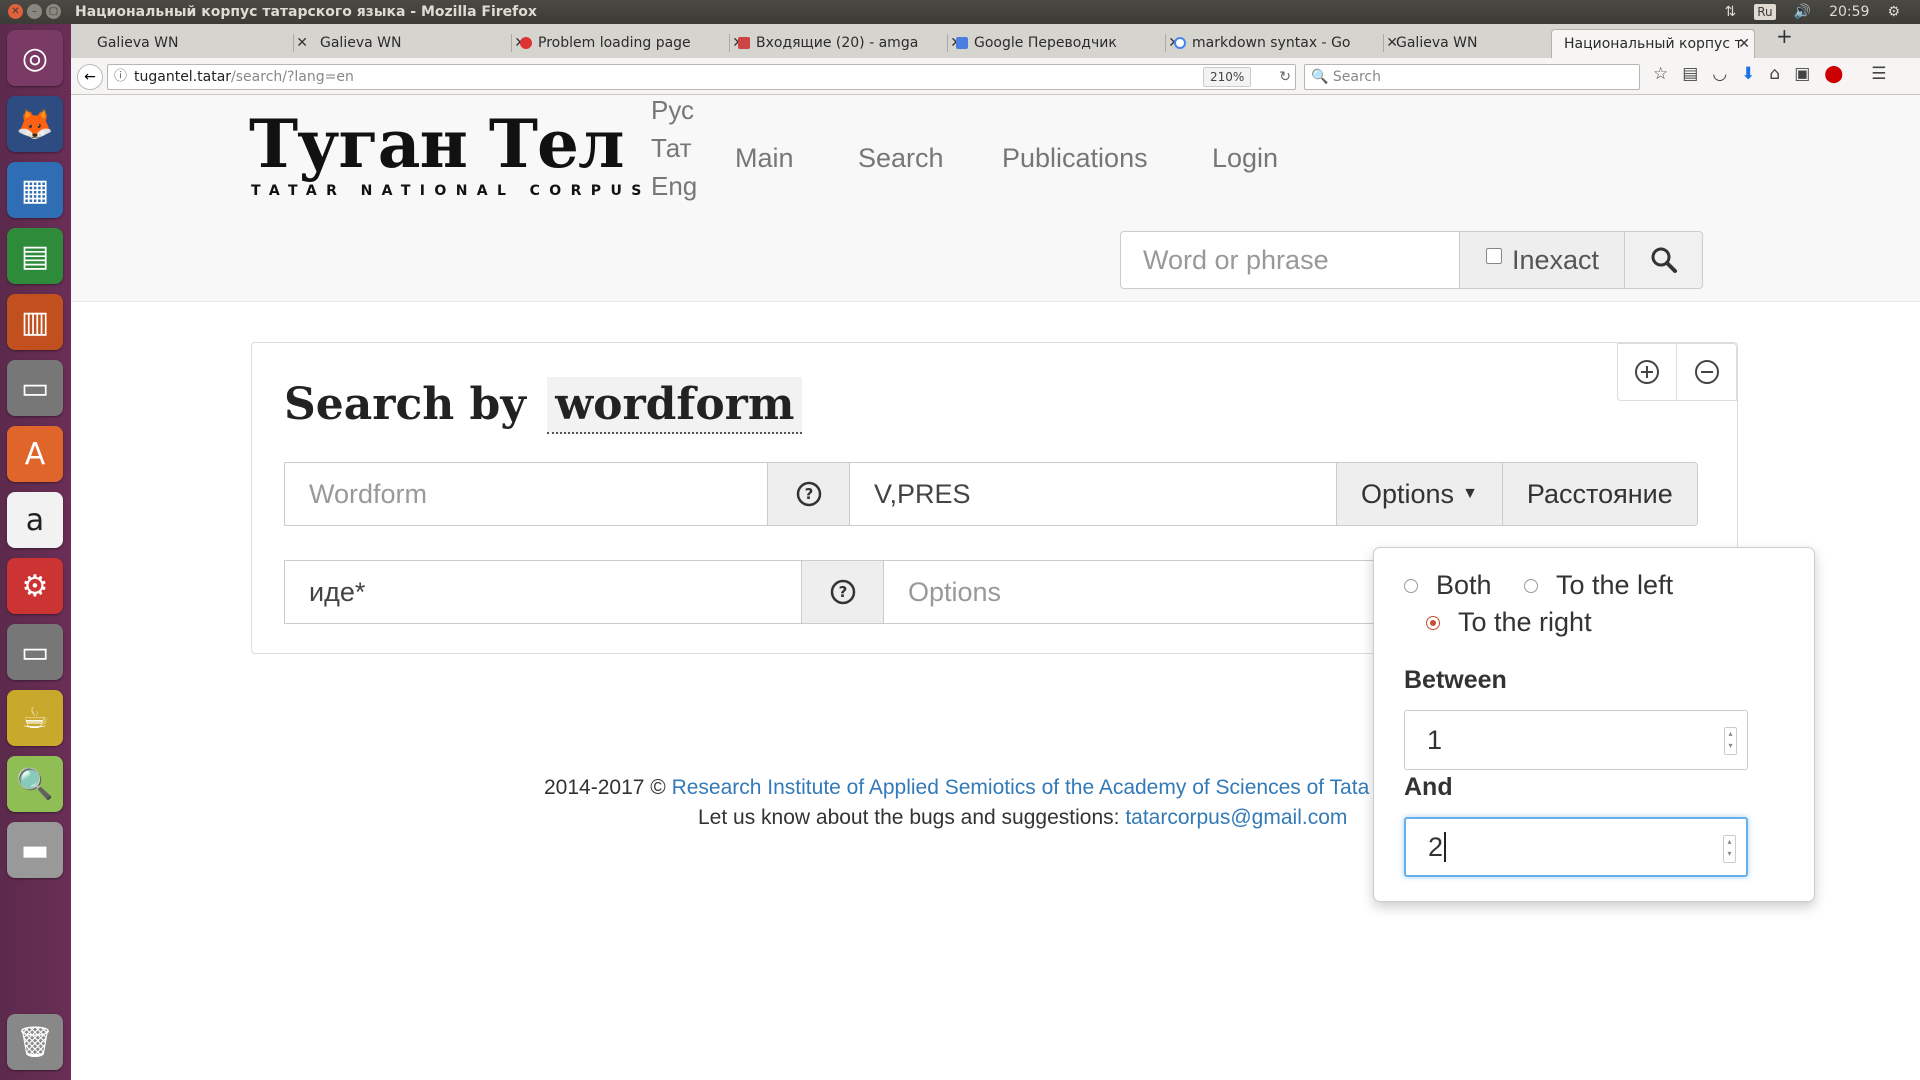  I want to click on lang-en-link: Eng, so click(674, 186).